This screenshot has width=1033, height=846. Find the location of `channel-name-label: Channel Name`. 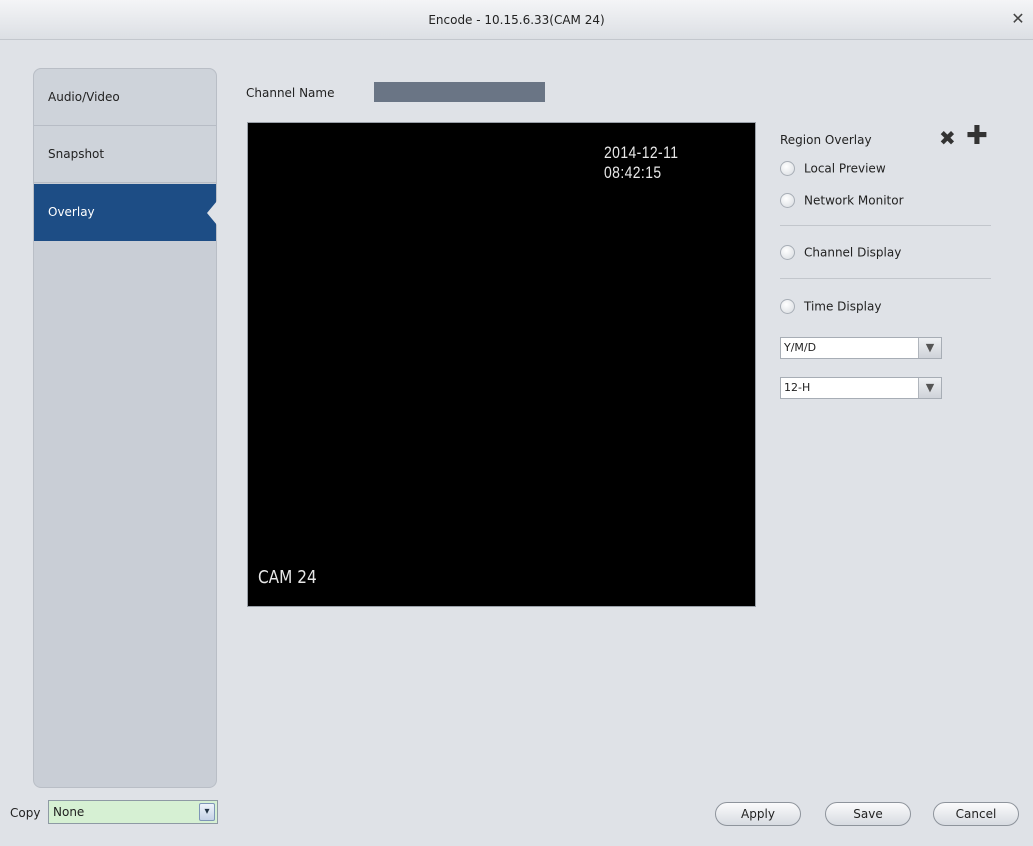

channel-name-label: Channel Name is located at coordinates (290, 93).